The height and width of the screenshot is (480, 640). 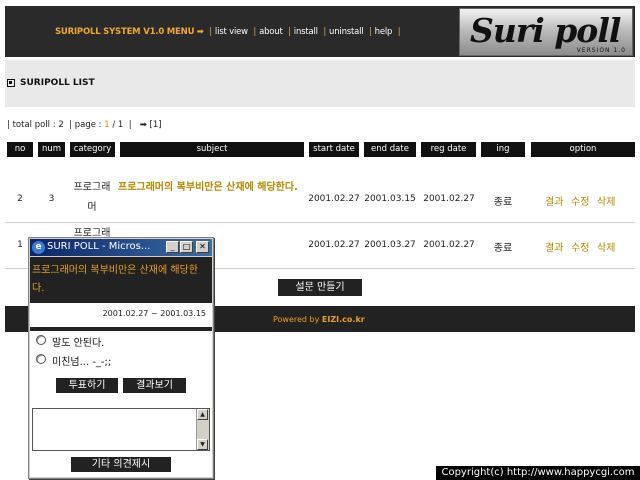 I want to click on poll-date-range: 2001.02.27 ~ 2001.03.15, so click(x=154, y=313).